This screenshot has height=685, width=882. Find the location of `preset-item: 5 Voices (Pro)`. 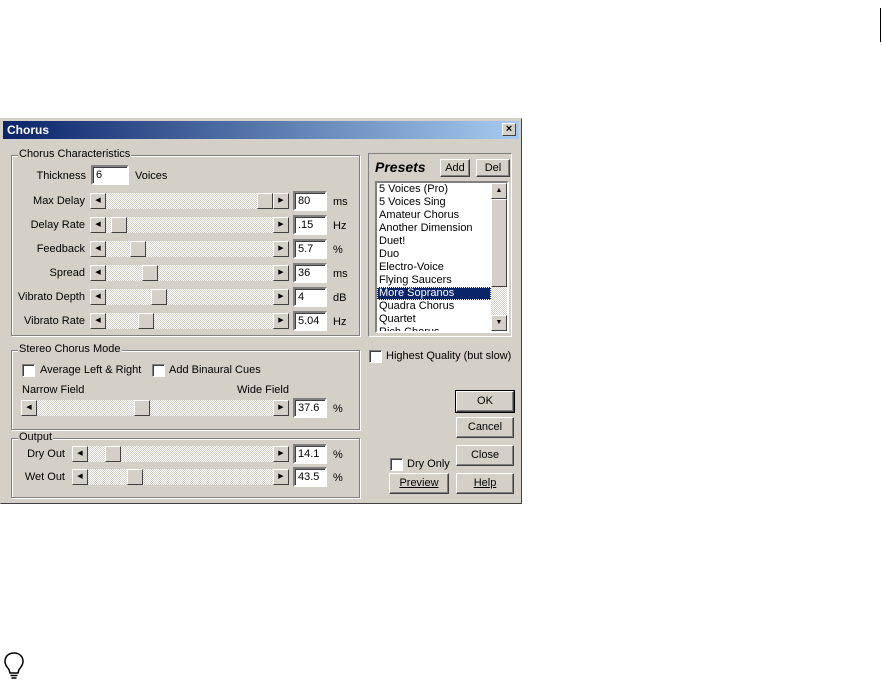

preset-item: 5 Voices (Pro) is located at coordinates (434, 189).